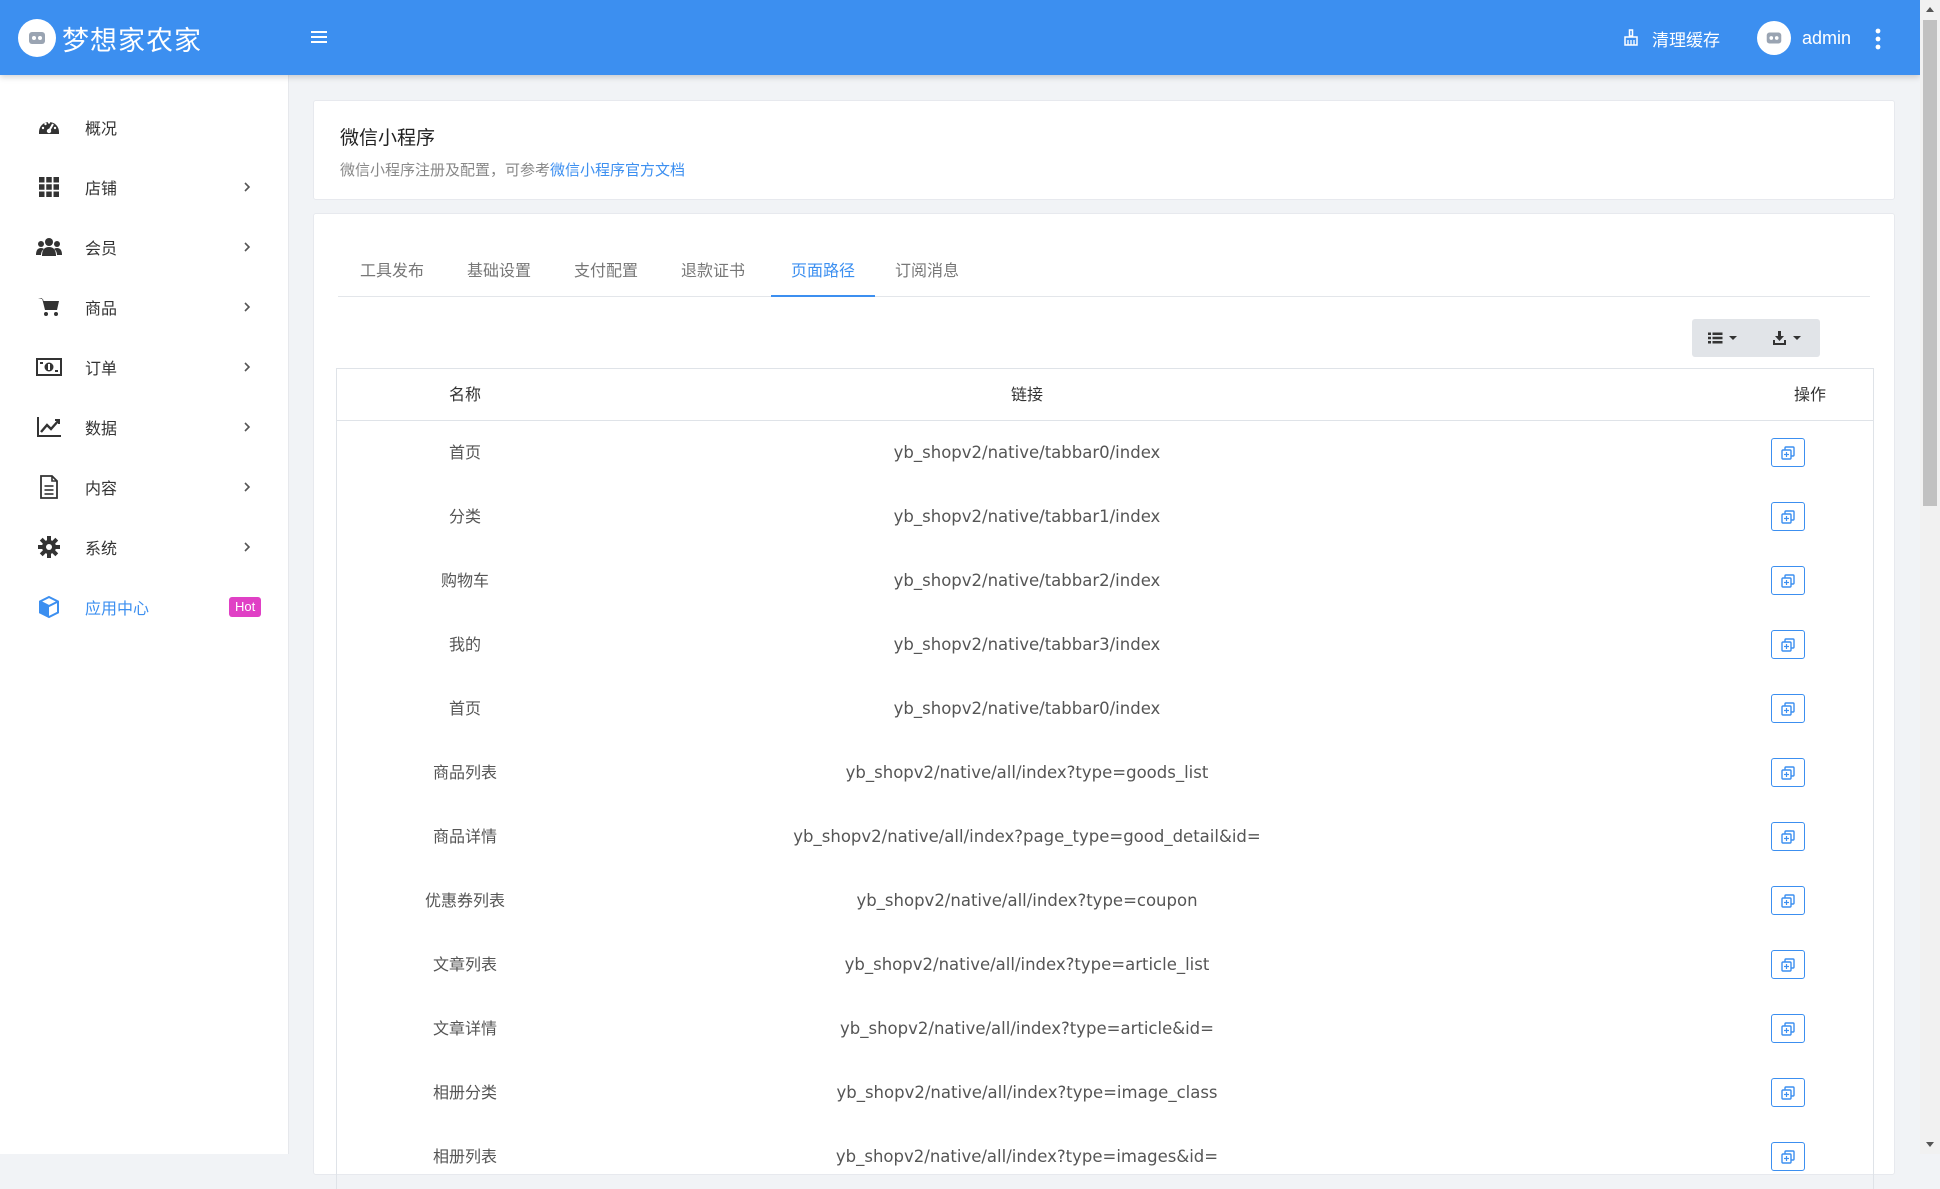 Image resolution: width=1940 pixels, height=1189 pixels. What do you see at coordinates (1878, 39) in the screenshot?
I see `more-vertical-icon` at bounding box center [1878, 39].